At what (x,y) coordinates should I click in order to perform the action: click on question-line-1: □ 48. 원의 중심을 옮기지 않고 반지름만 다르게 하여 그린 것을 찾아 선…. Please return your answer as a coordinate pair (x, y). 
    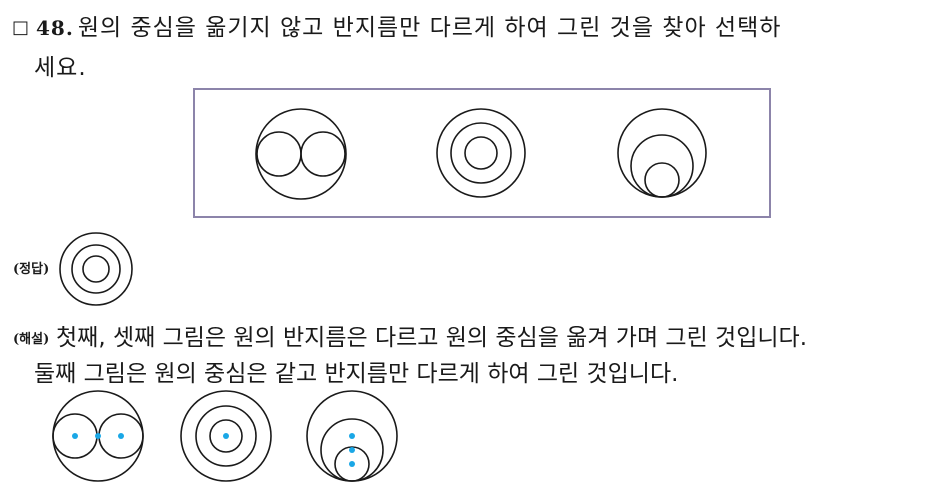
    Looking at the image, I should click on (396, 25).